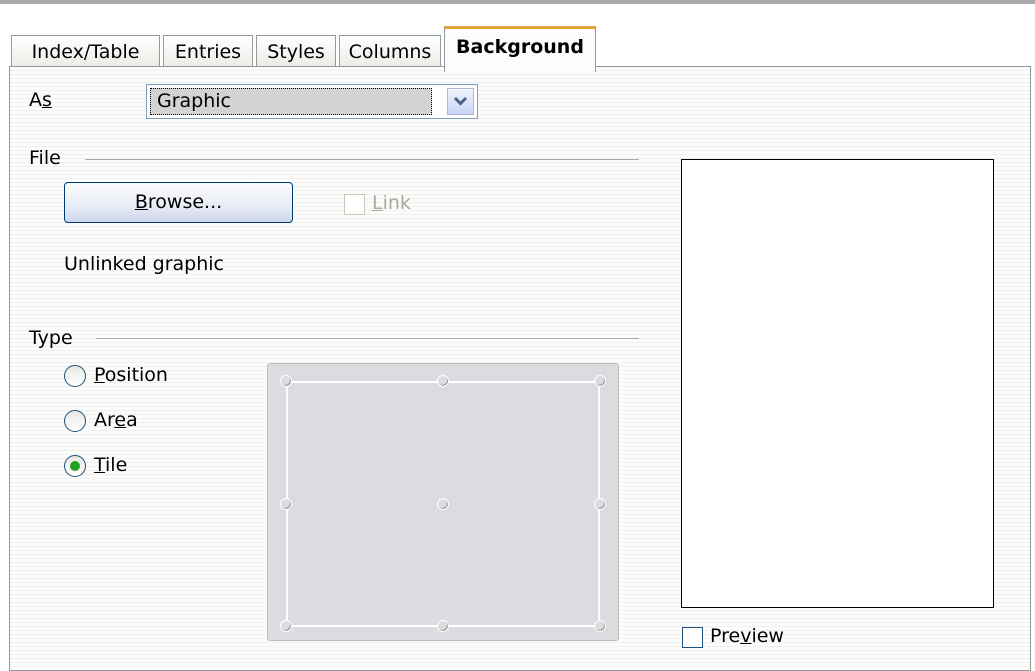 This screenshot has height=671, width=1035. I want to click on tab-label: Entries, so click(208, 52).